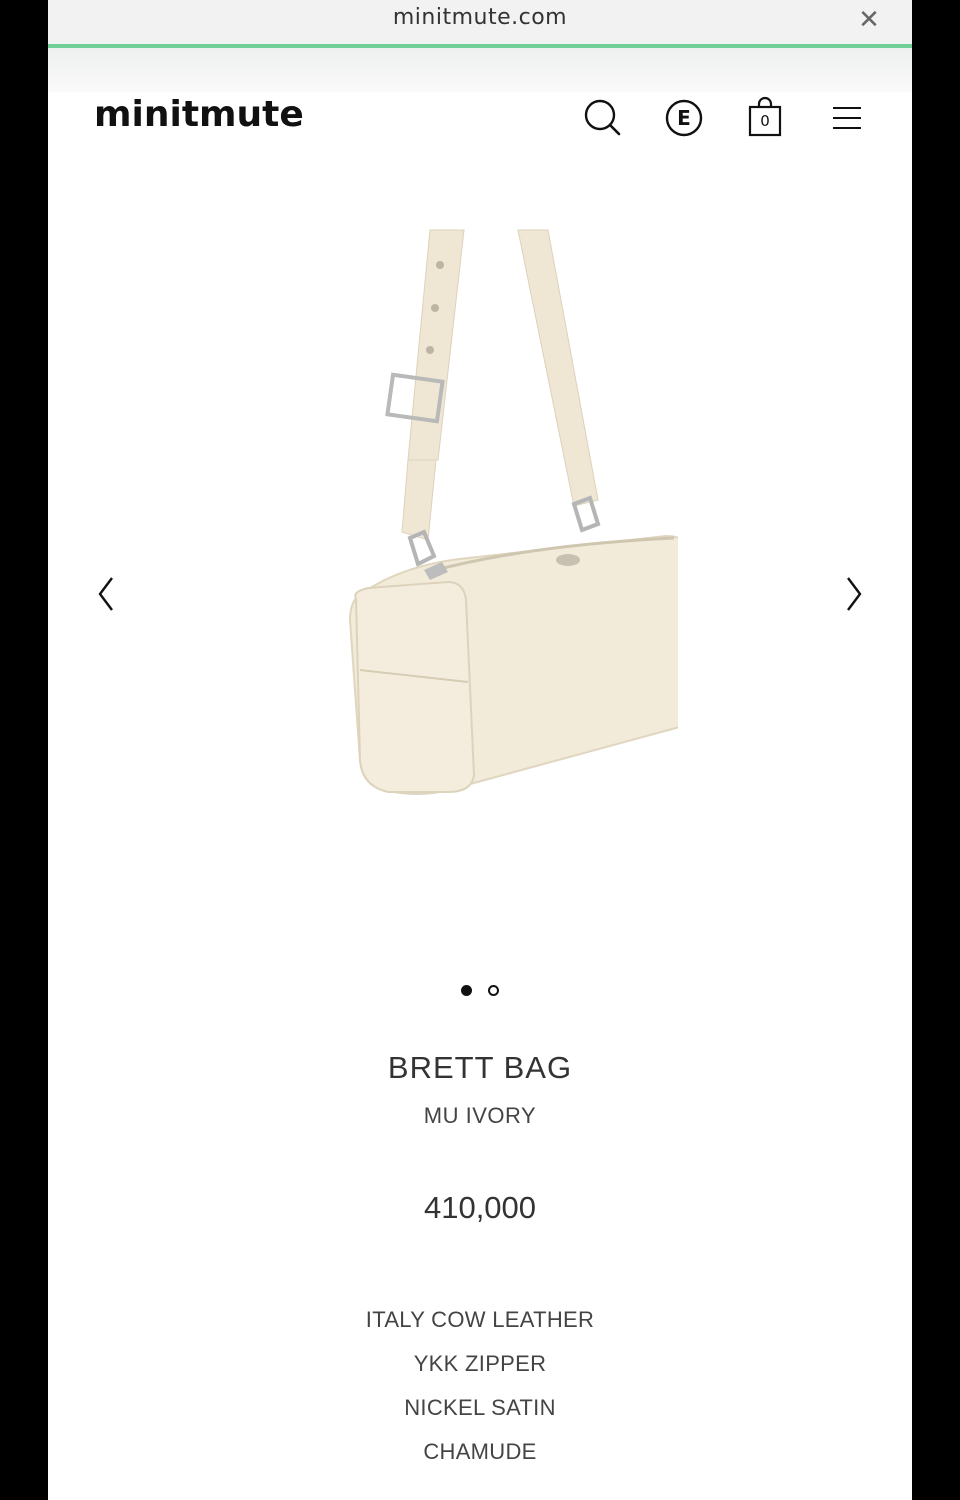  I want to click on site-header: minitmute E 0, so click(480, 120).